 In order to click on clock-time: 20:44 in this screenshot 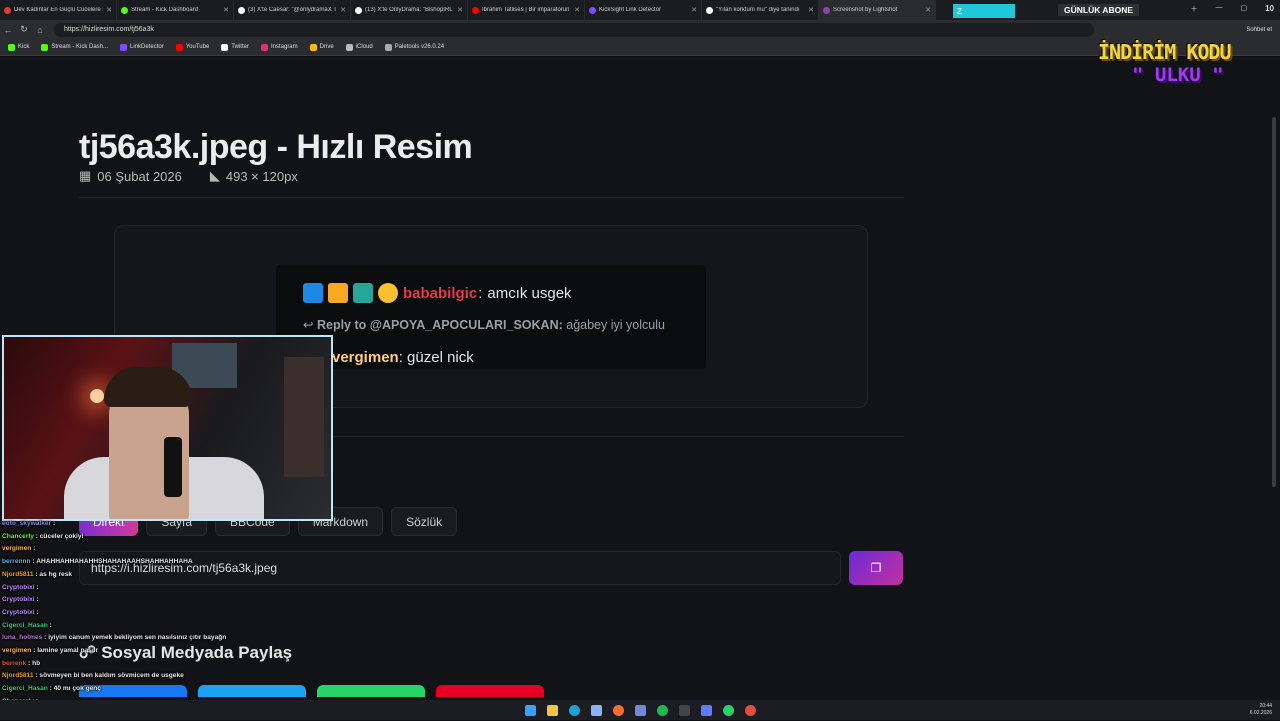, I will do `click(1265, 706)`.